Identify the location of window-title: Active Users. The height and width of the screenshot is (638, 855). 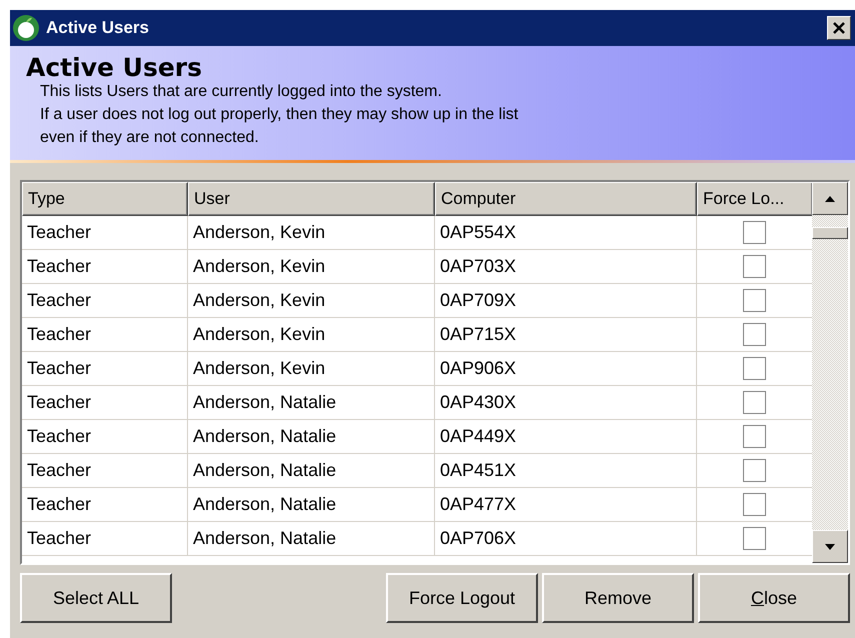
(98, 28).